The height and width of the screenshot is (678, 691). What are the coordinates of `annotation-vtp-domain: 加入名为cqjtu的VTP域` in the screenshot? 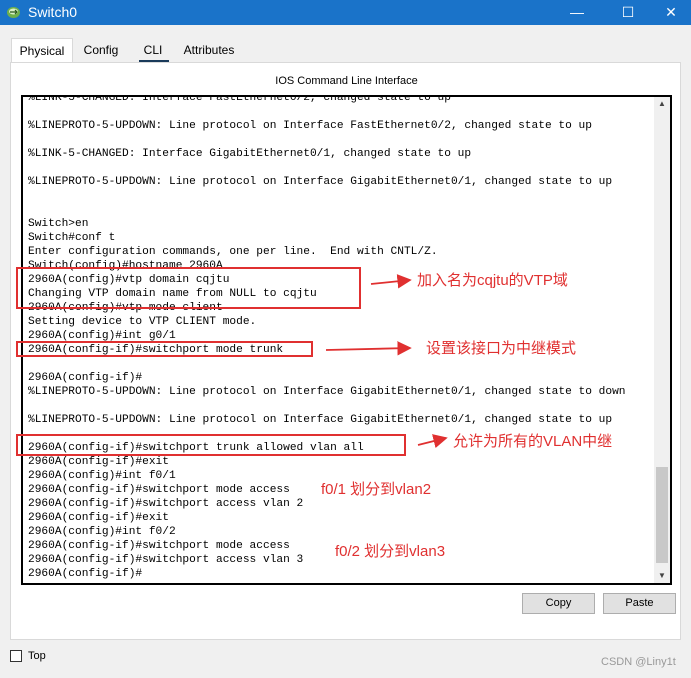 It's located at (492, 280).